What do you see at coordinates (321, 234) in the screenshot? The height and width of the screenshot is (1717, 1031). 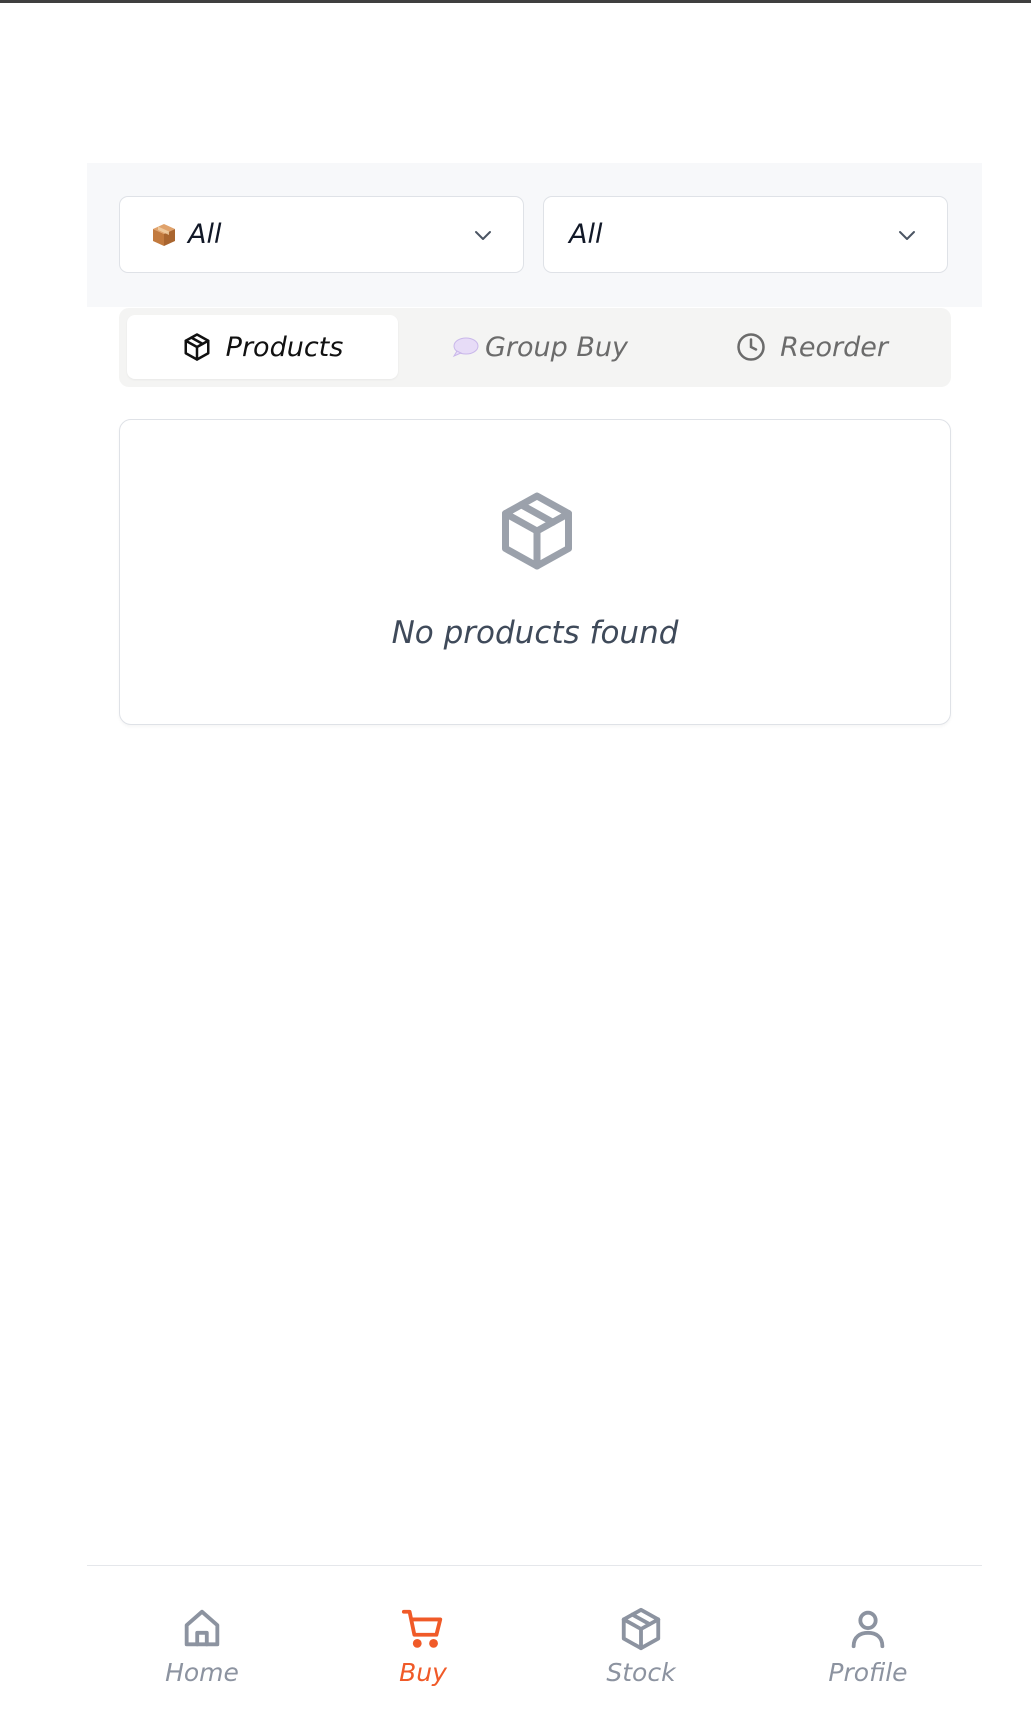 I see `category-filter-select: All` at bounding box center [321, 234].